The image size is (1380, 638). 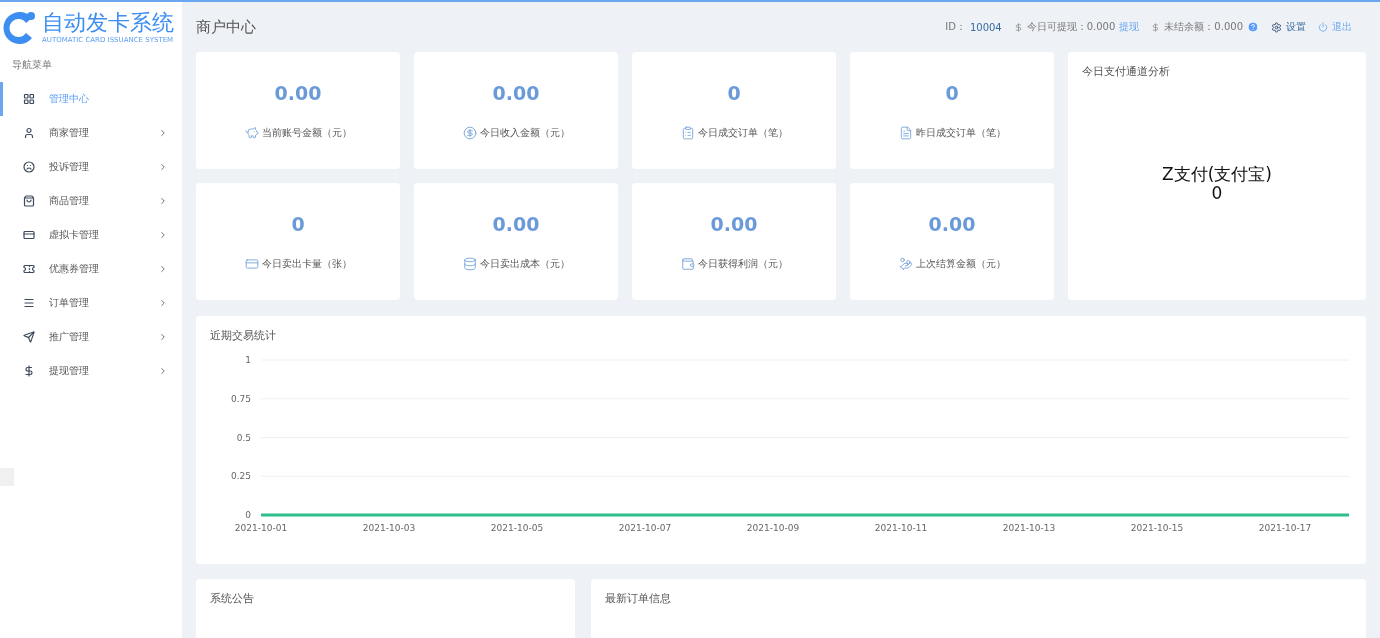 I want to click on x-tick-label: 2021-10-05, so click(x=517, y=528).